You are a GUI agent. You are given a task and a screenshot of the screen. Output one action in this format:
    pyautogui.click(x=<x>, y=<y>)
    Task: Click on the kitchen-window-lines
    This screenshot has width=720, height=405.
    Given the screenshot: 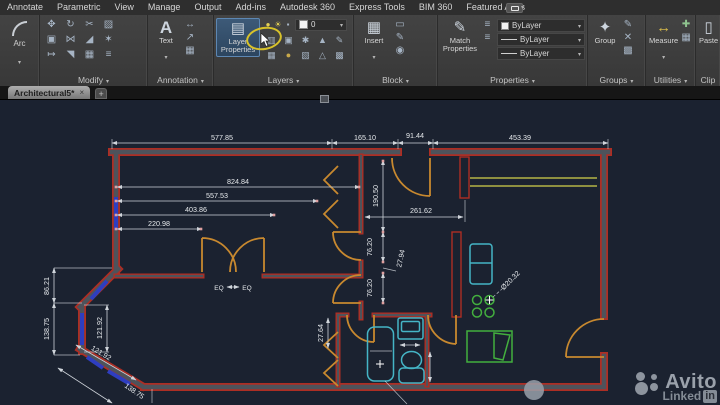 What is the action you would take?
    pyautogui.click(x=533, y=182)
    